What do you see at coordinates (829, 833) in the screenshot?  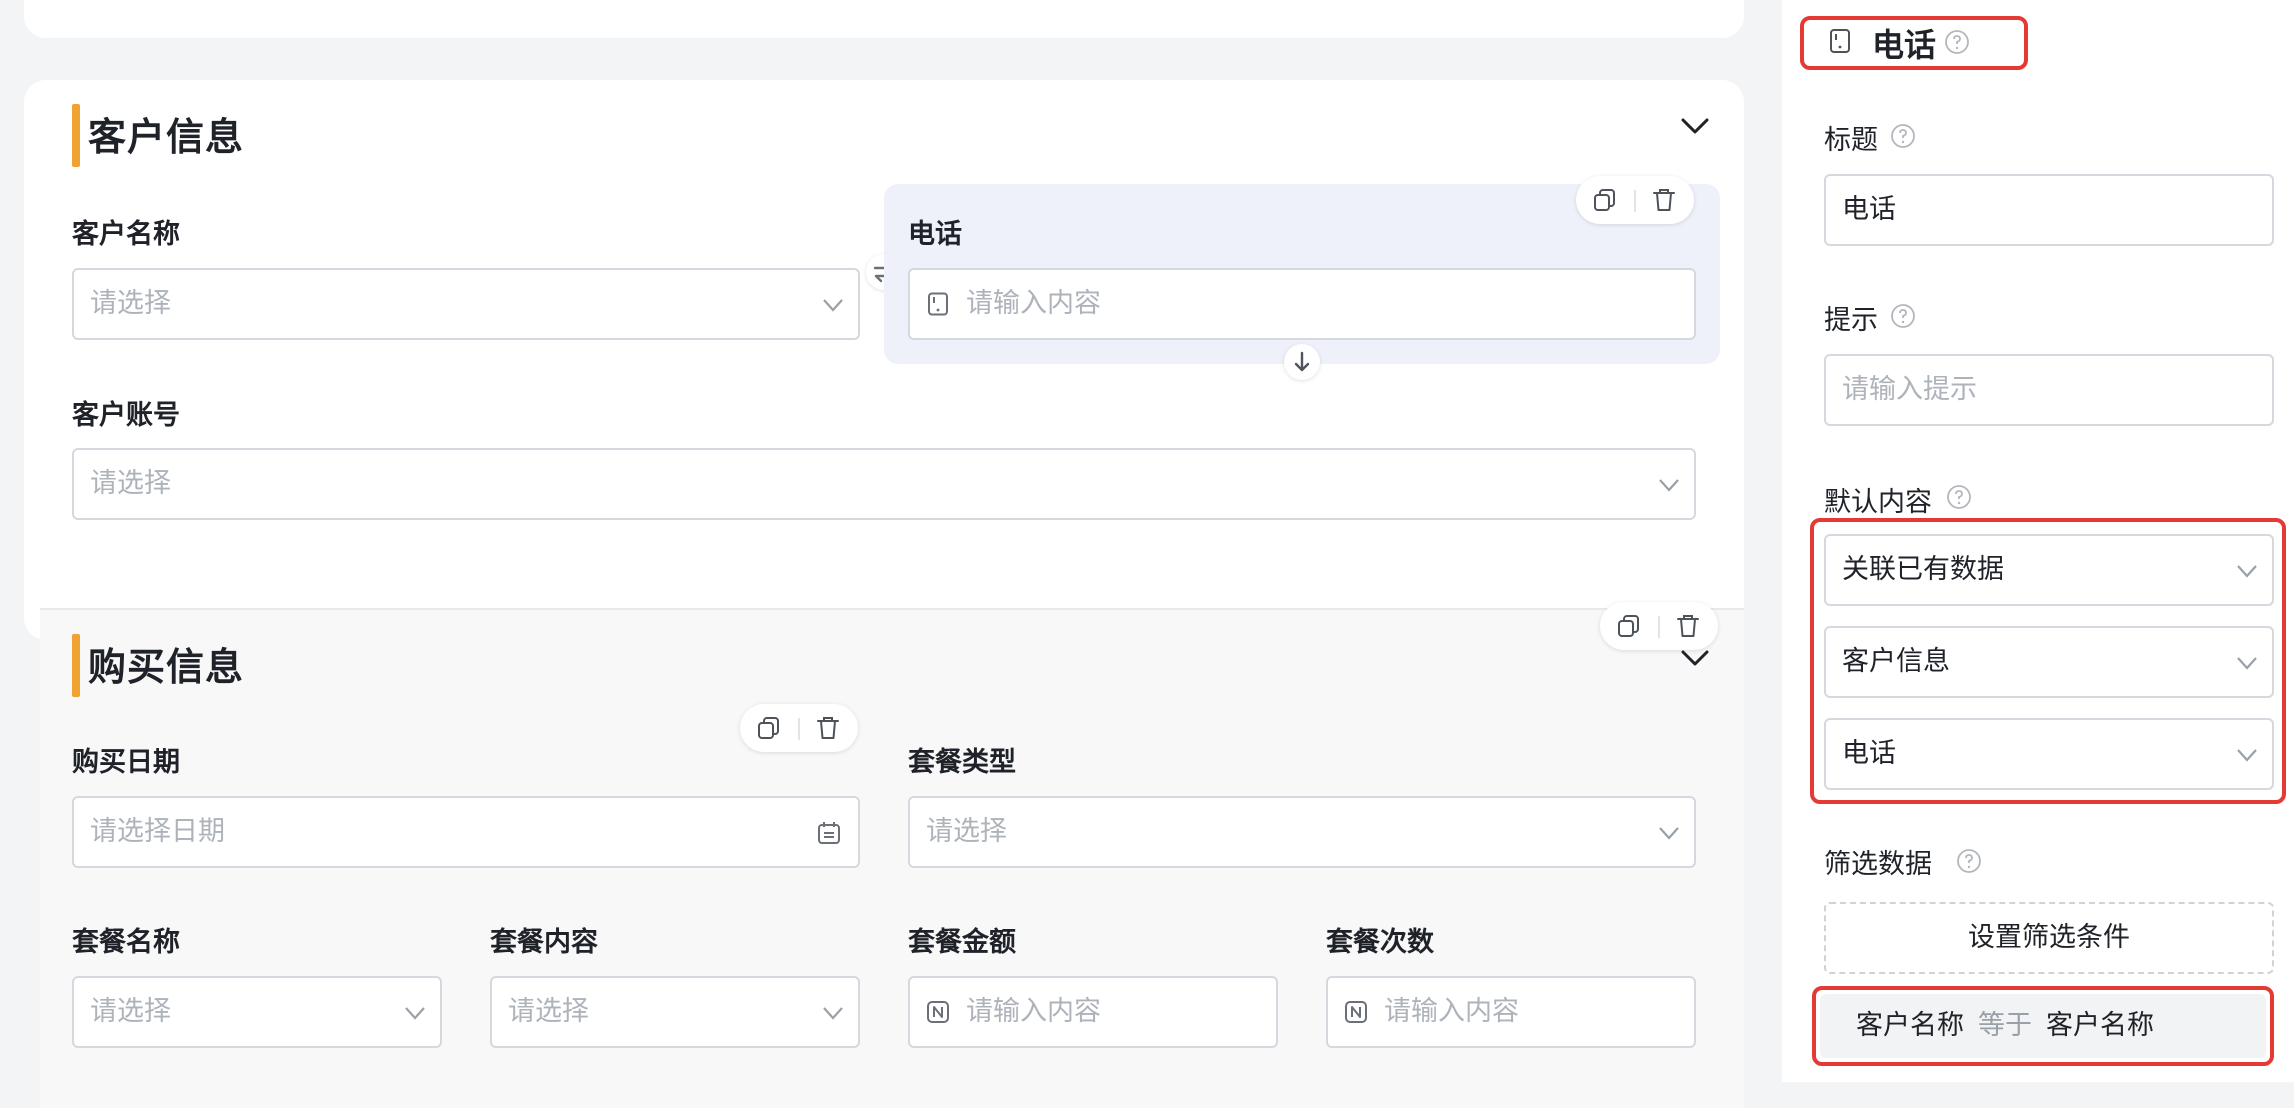 I see `calendar-icon` at bounding box center [829, 833].